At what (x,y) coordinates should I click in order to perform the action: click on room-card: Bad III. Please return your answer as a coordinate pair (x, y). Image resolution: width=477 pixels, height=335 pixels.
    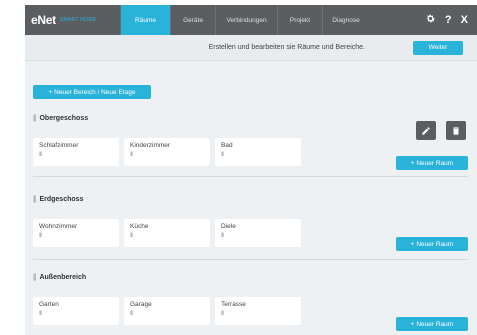
    Looking at the image, I should click on (258, 152).